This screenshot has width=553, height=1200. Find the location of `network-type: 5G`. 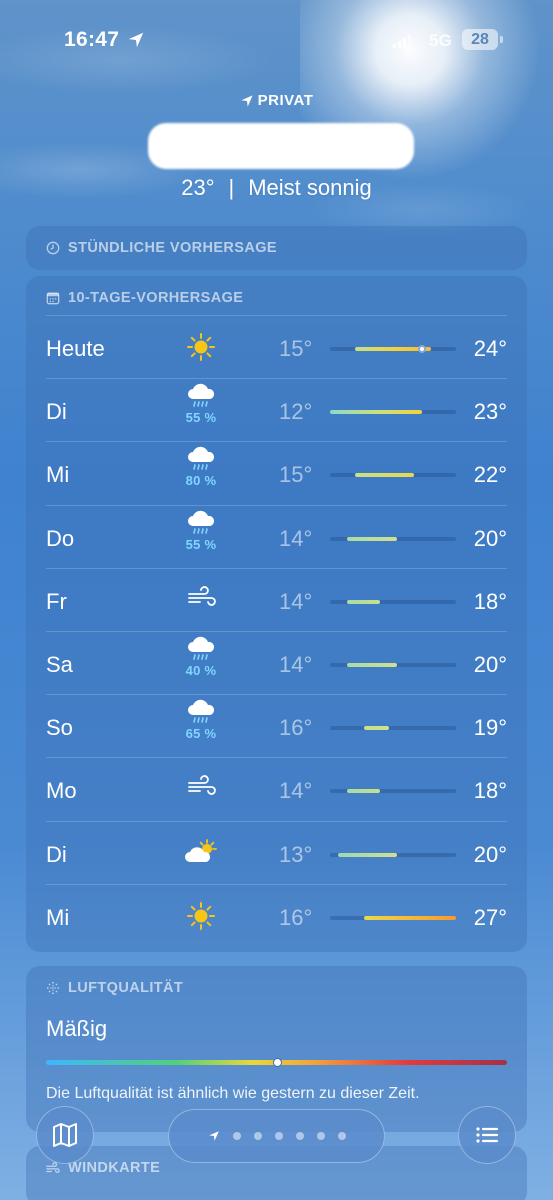

network-type: 5G is located at coordinates (440, 40).